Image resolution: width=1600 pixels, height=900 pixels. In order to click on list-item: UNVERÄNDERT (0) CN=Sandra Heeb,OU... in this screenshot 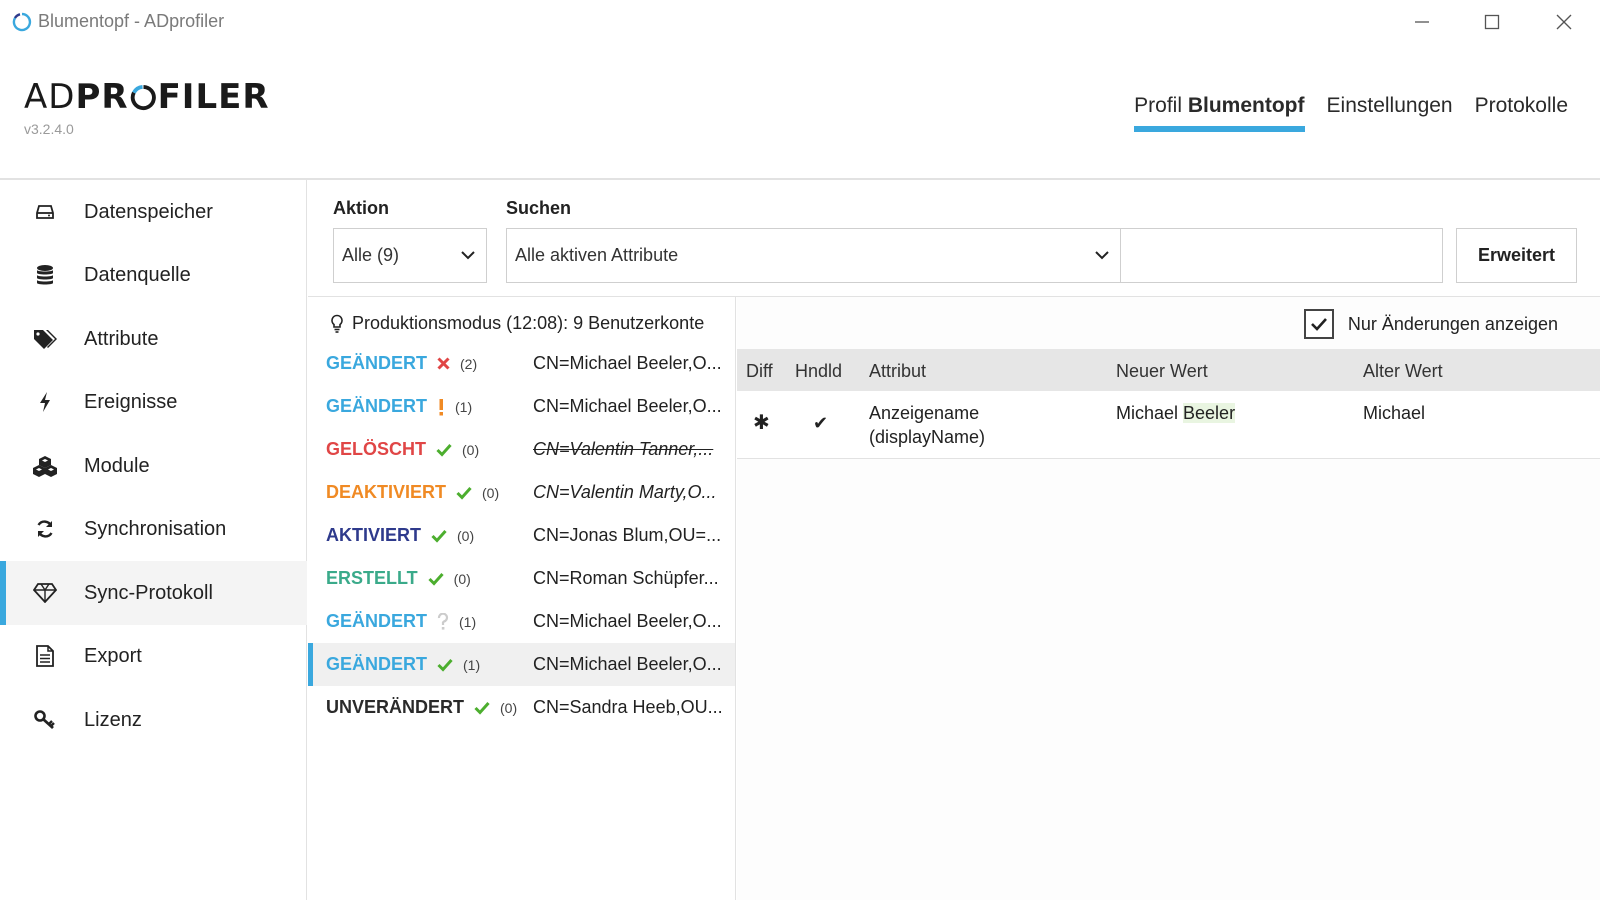, I will do `click(521, 707)`.